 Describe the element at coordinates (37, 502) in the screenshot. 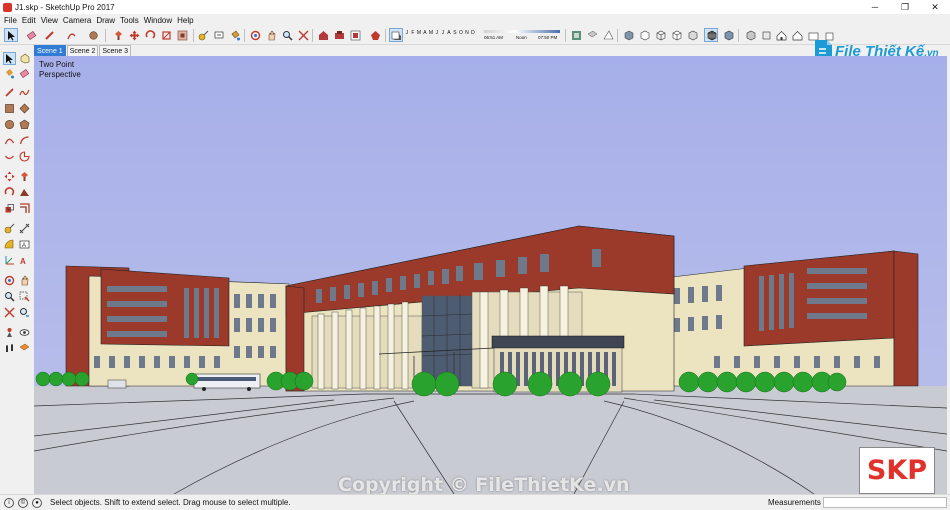

I see `user-icon: ●` at that location.